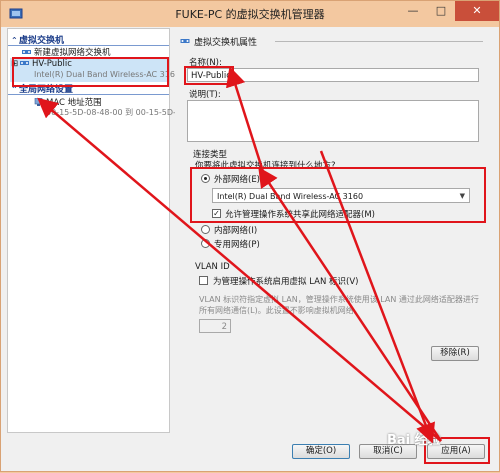 Image resolution: width=500 pixels, height=473 pixels. I want to click on remove-button: 移除(R), so click(455, 353).